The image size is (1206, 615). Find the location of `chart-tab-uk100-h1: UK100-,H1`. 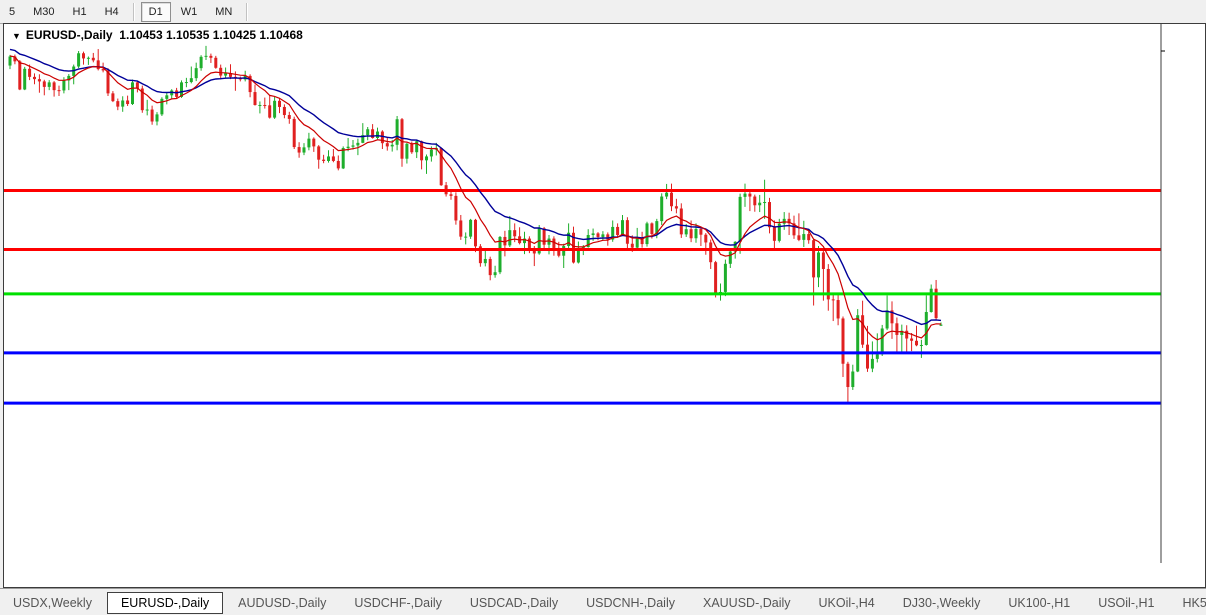

chart-tab-uk100-h1: UK100-,H1 is located at coordinates (1039, 603).